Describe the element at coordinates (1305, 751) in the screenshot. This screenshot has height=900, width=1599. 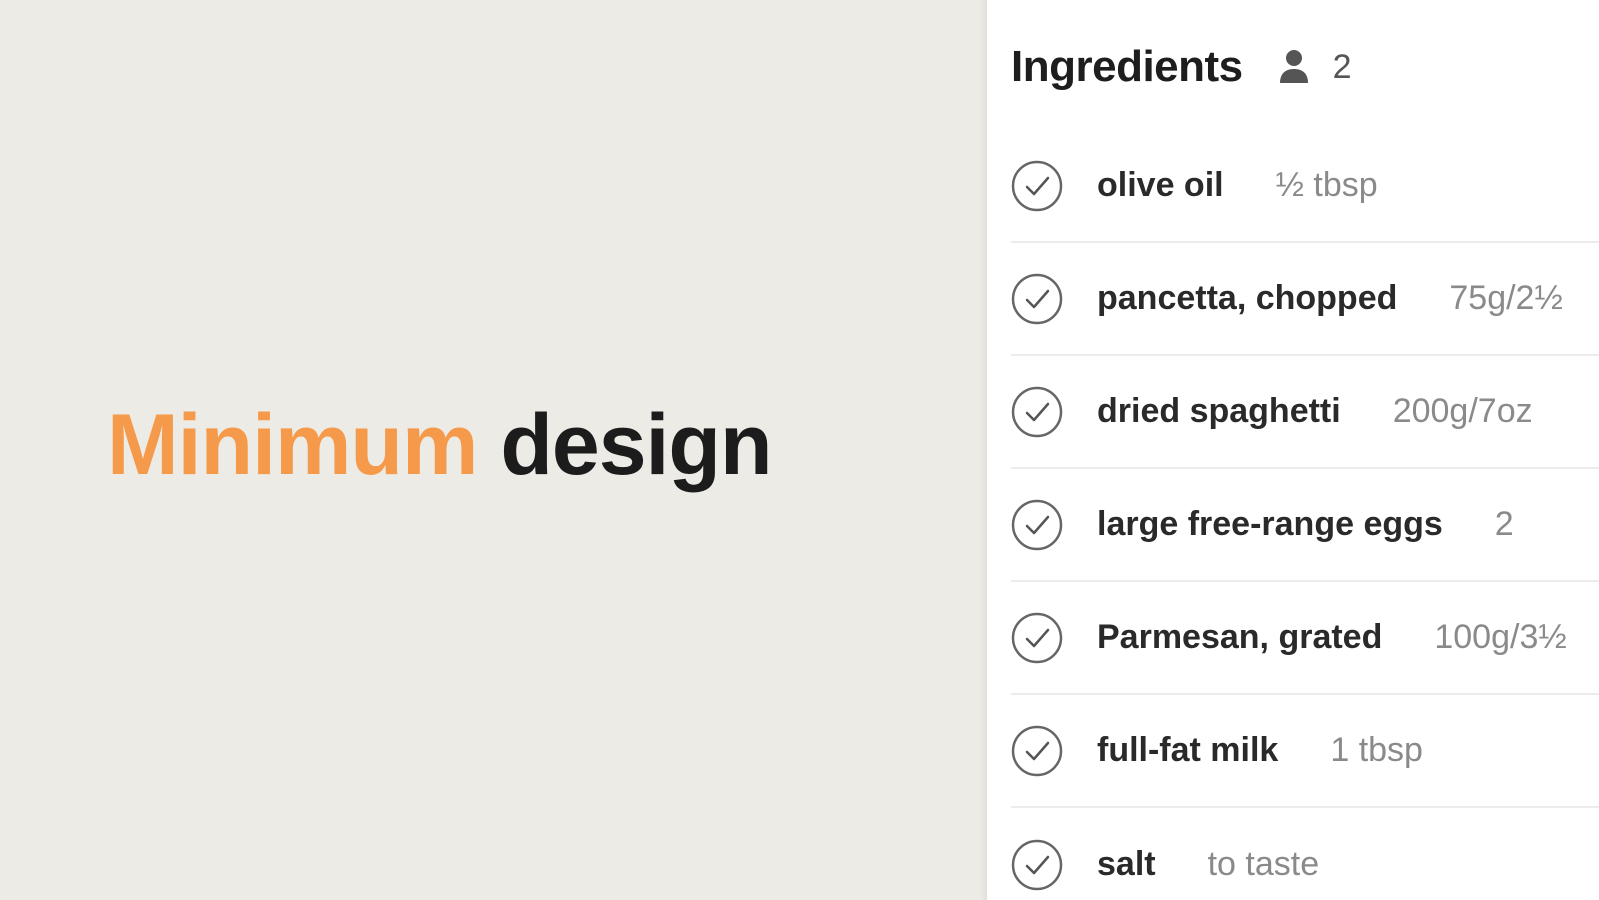
I see `ingredient-row: full-fat milk 1 tbsp` at that location.